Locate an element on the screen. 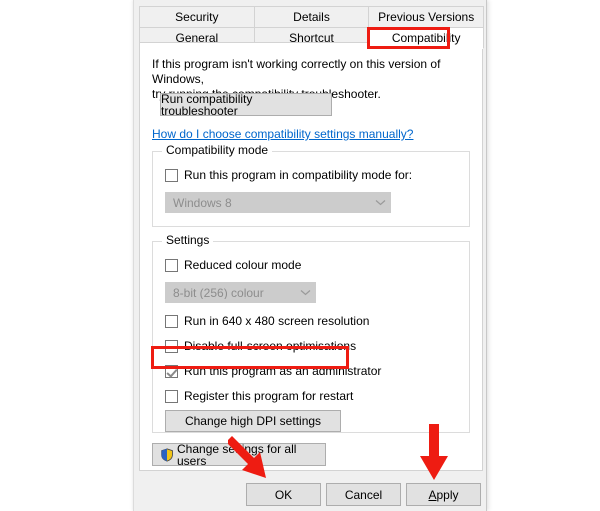 This screenshot has width=600, height=511. apply-button: Apply is located at coordinates (443, 494).